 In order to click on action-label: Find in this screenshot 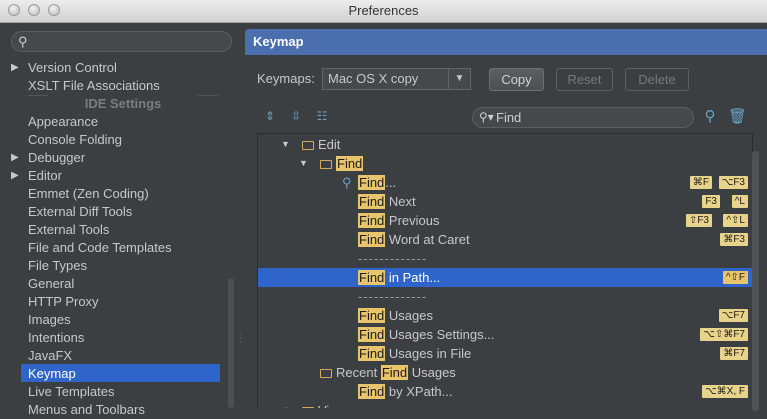, I will do `click(342, 163)`.